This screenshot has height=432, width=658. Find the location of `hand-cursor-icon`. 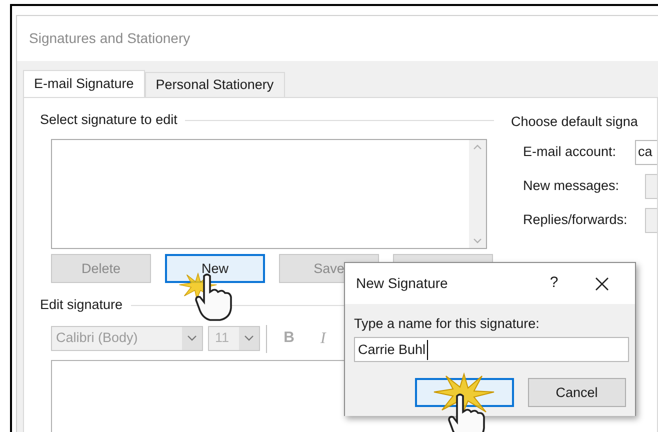

hand-cursor-icon is located at coordinates (214, 297).